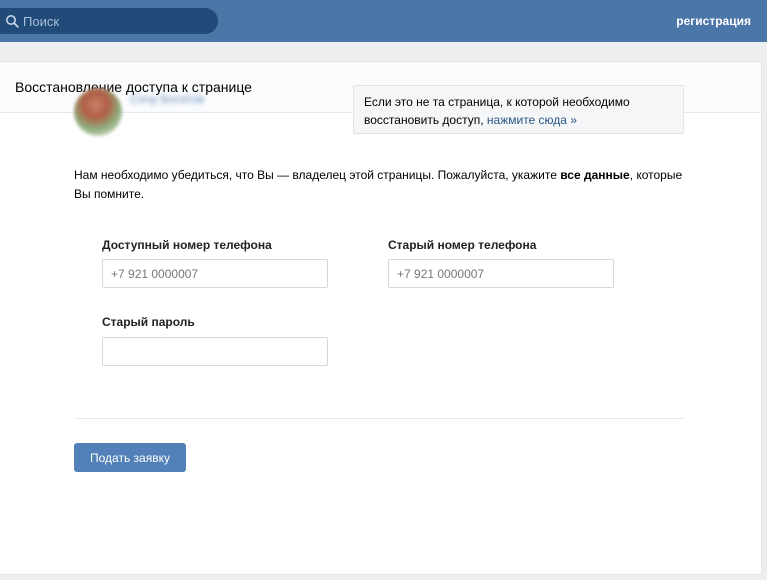  What do you see at coordinates (383, 21) in the screenshot?
I see `top-bar: регистрация` at bounding box center [383, 21].